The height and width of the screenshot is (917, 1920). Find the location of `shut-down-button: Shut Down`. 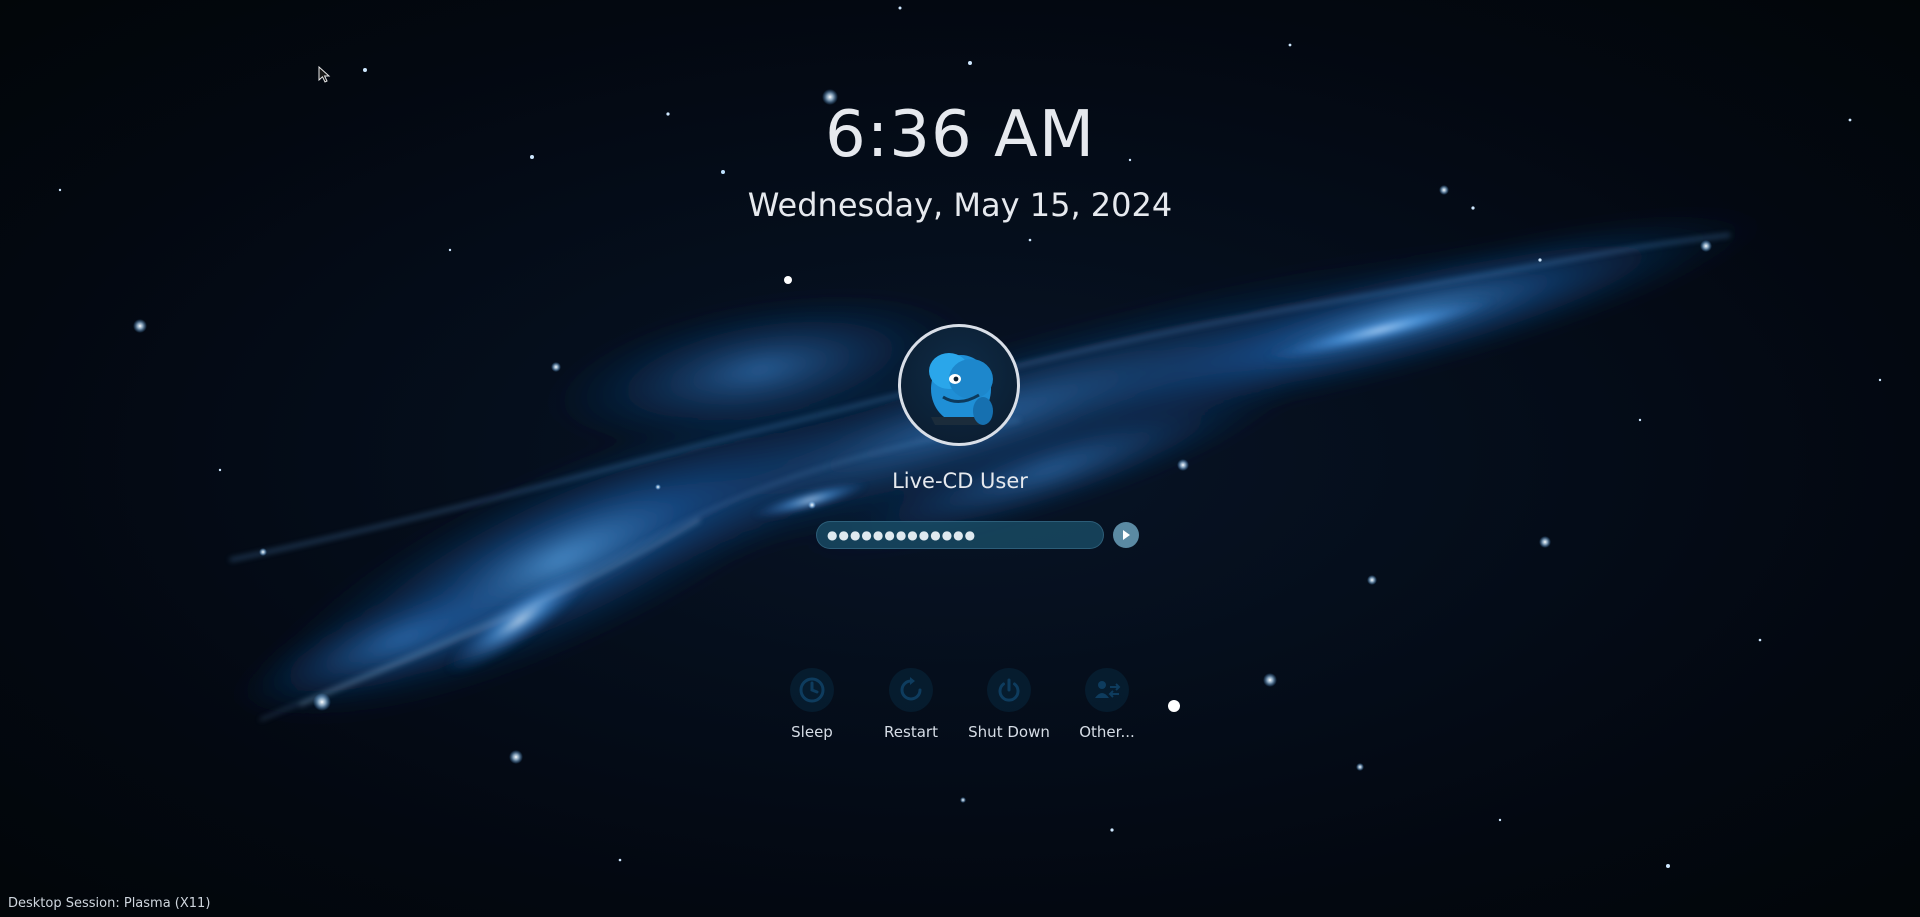

shut-down-button: Shut Down is located at coordinates (1009, 705).